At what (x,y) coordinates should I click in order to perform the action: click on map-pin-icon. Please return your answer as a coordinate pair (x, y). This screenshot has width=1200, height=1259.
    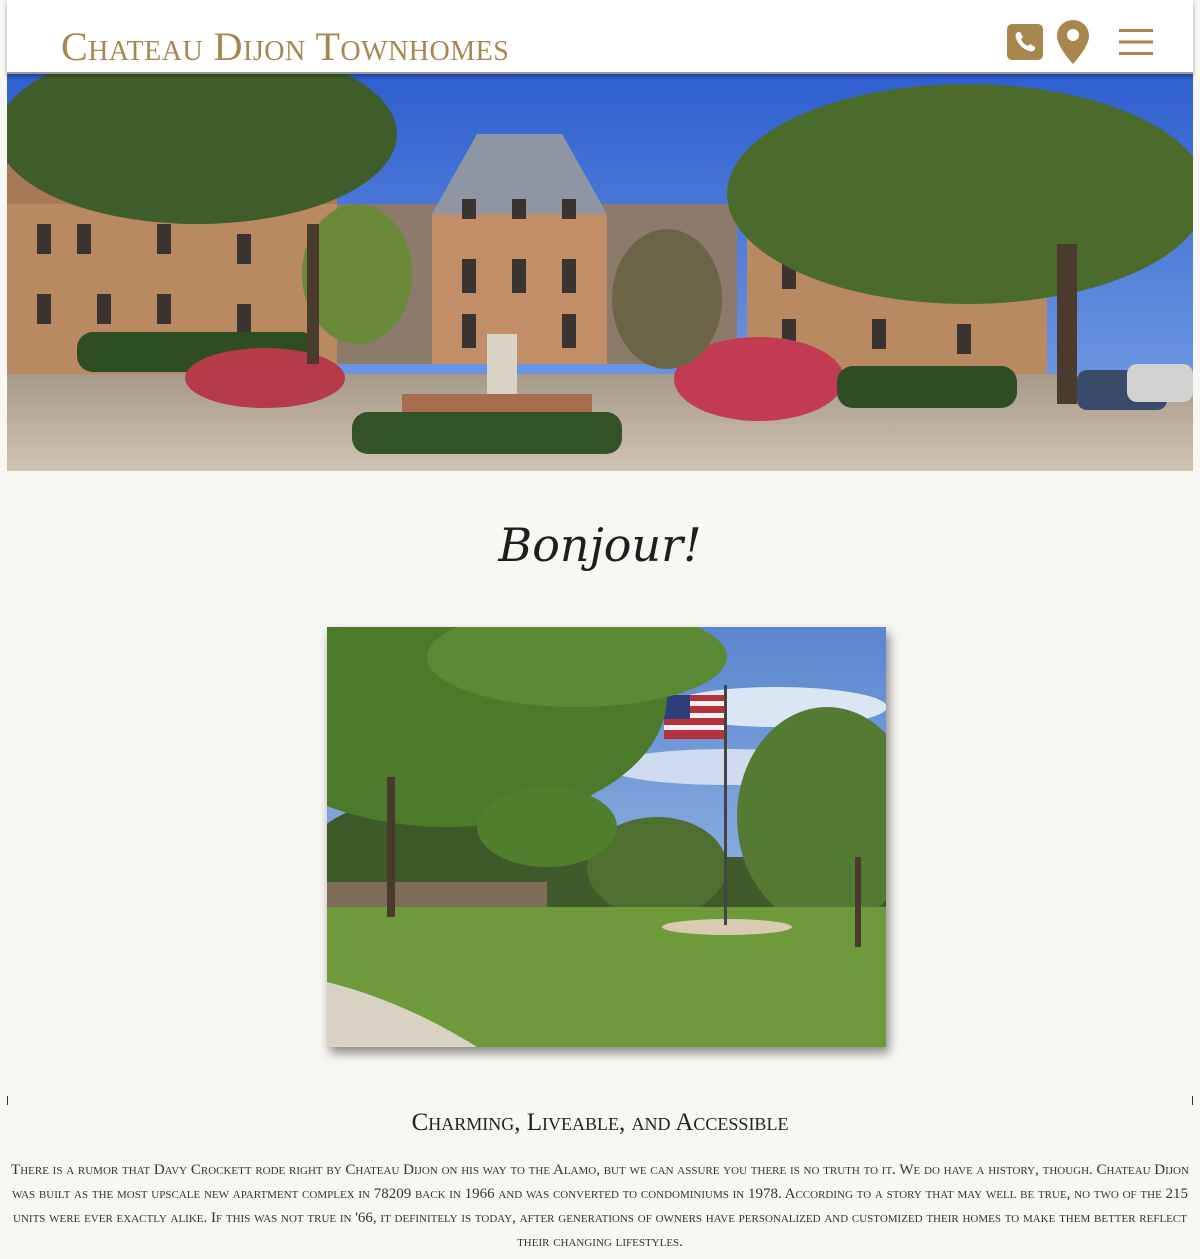
    Looking at the image, I should click on (1073, 42).